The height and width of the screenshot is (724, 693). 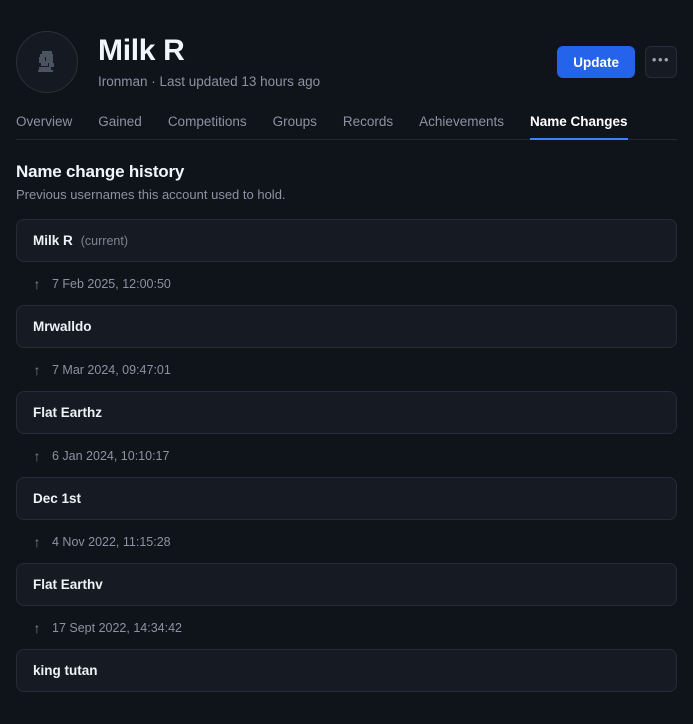 I want to click on transition-date: 7 Mar 2024, 09:47:01, so click(x=111, y=369).